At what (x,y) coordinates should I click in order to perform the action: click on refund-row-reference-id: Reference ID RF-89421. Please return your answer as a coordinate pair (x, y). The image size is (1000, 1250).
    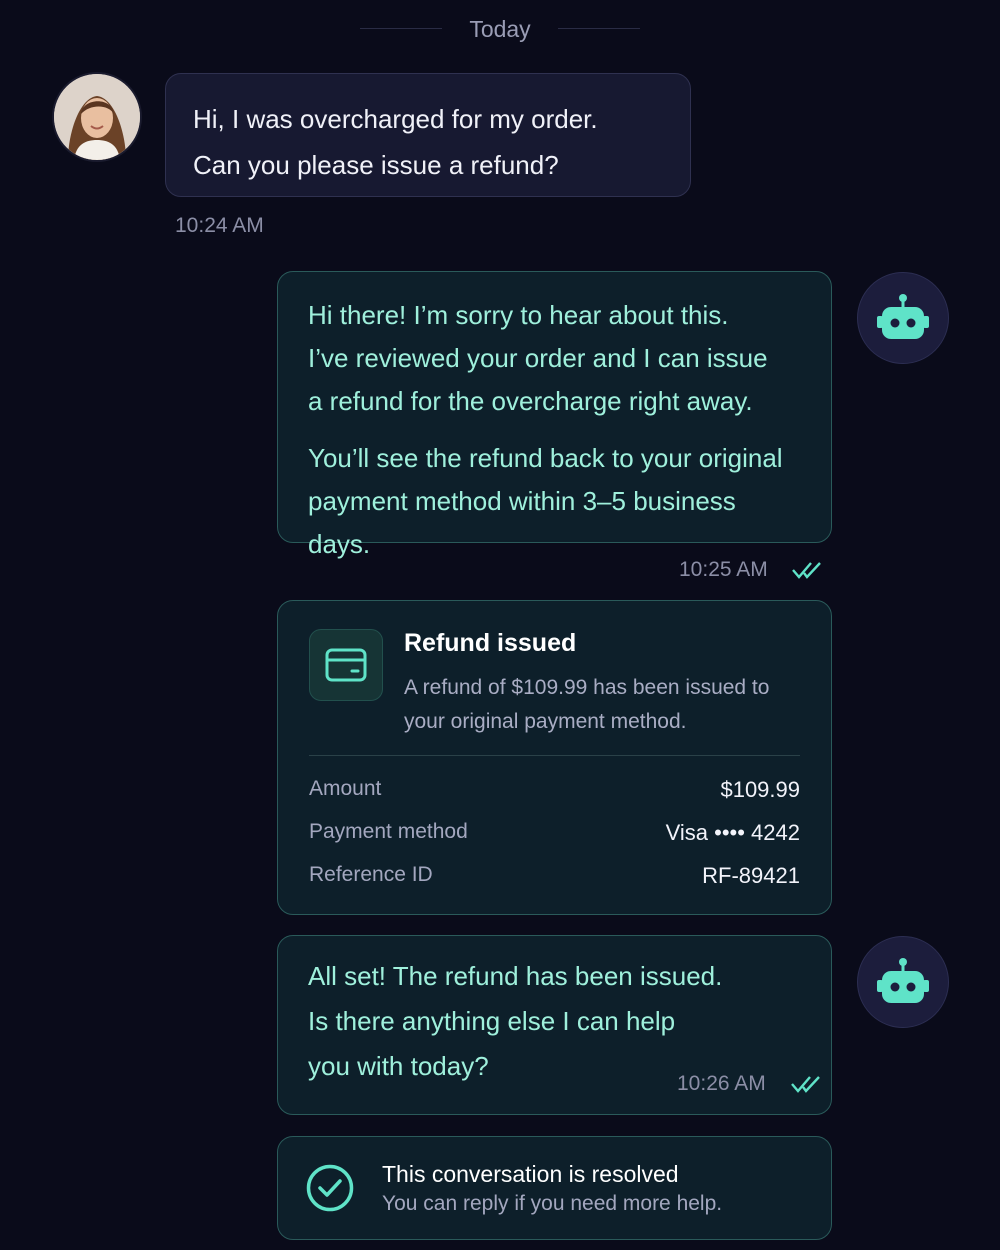
    Looking at the image, I should click on (554, 878).